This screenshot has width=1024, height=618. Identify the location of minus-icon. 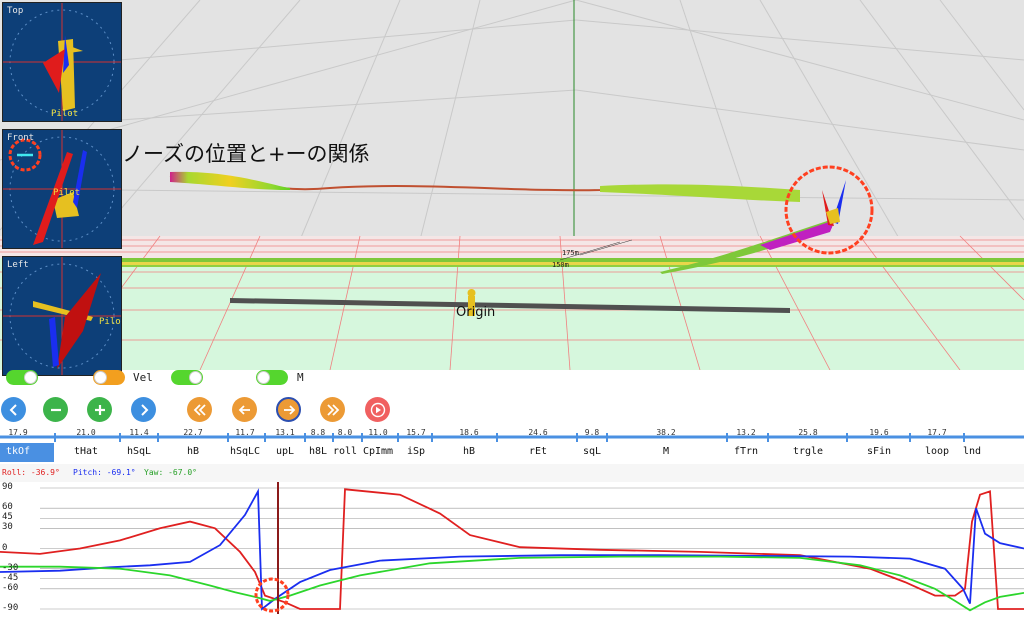
(55, 409).